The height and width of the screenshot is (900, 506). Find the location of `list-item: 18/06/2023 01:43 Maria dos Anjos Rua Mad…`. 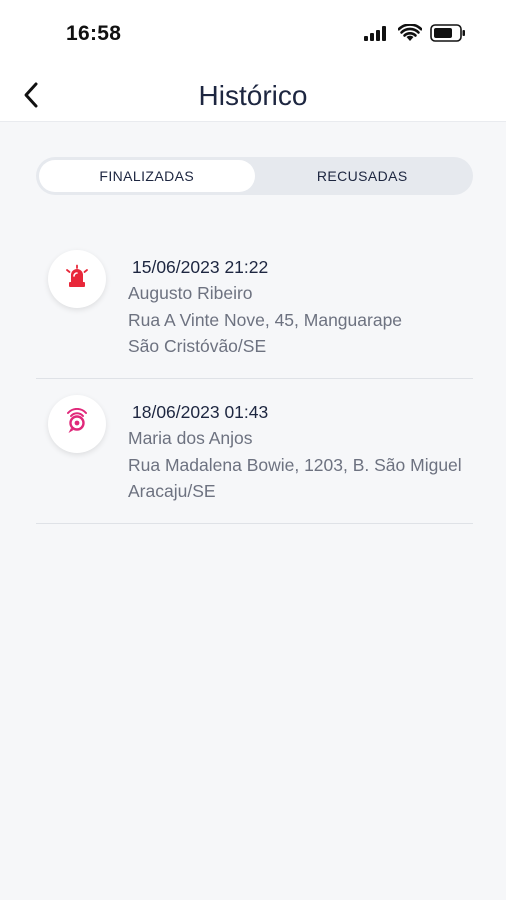

list-item: 18/06/2023 01:43 Maria dos Anjos Rua Mad… is located at coordinates (254, 451).